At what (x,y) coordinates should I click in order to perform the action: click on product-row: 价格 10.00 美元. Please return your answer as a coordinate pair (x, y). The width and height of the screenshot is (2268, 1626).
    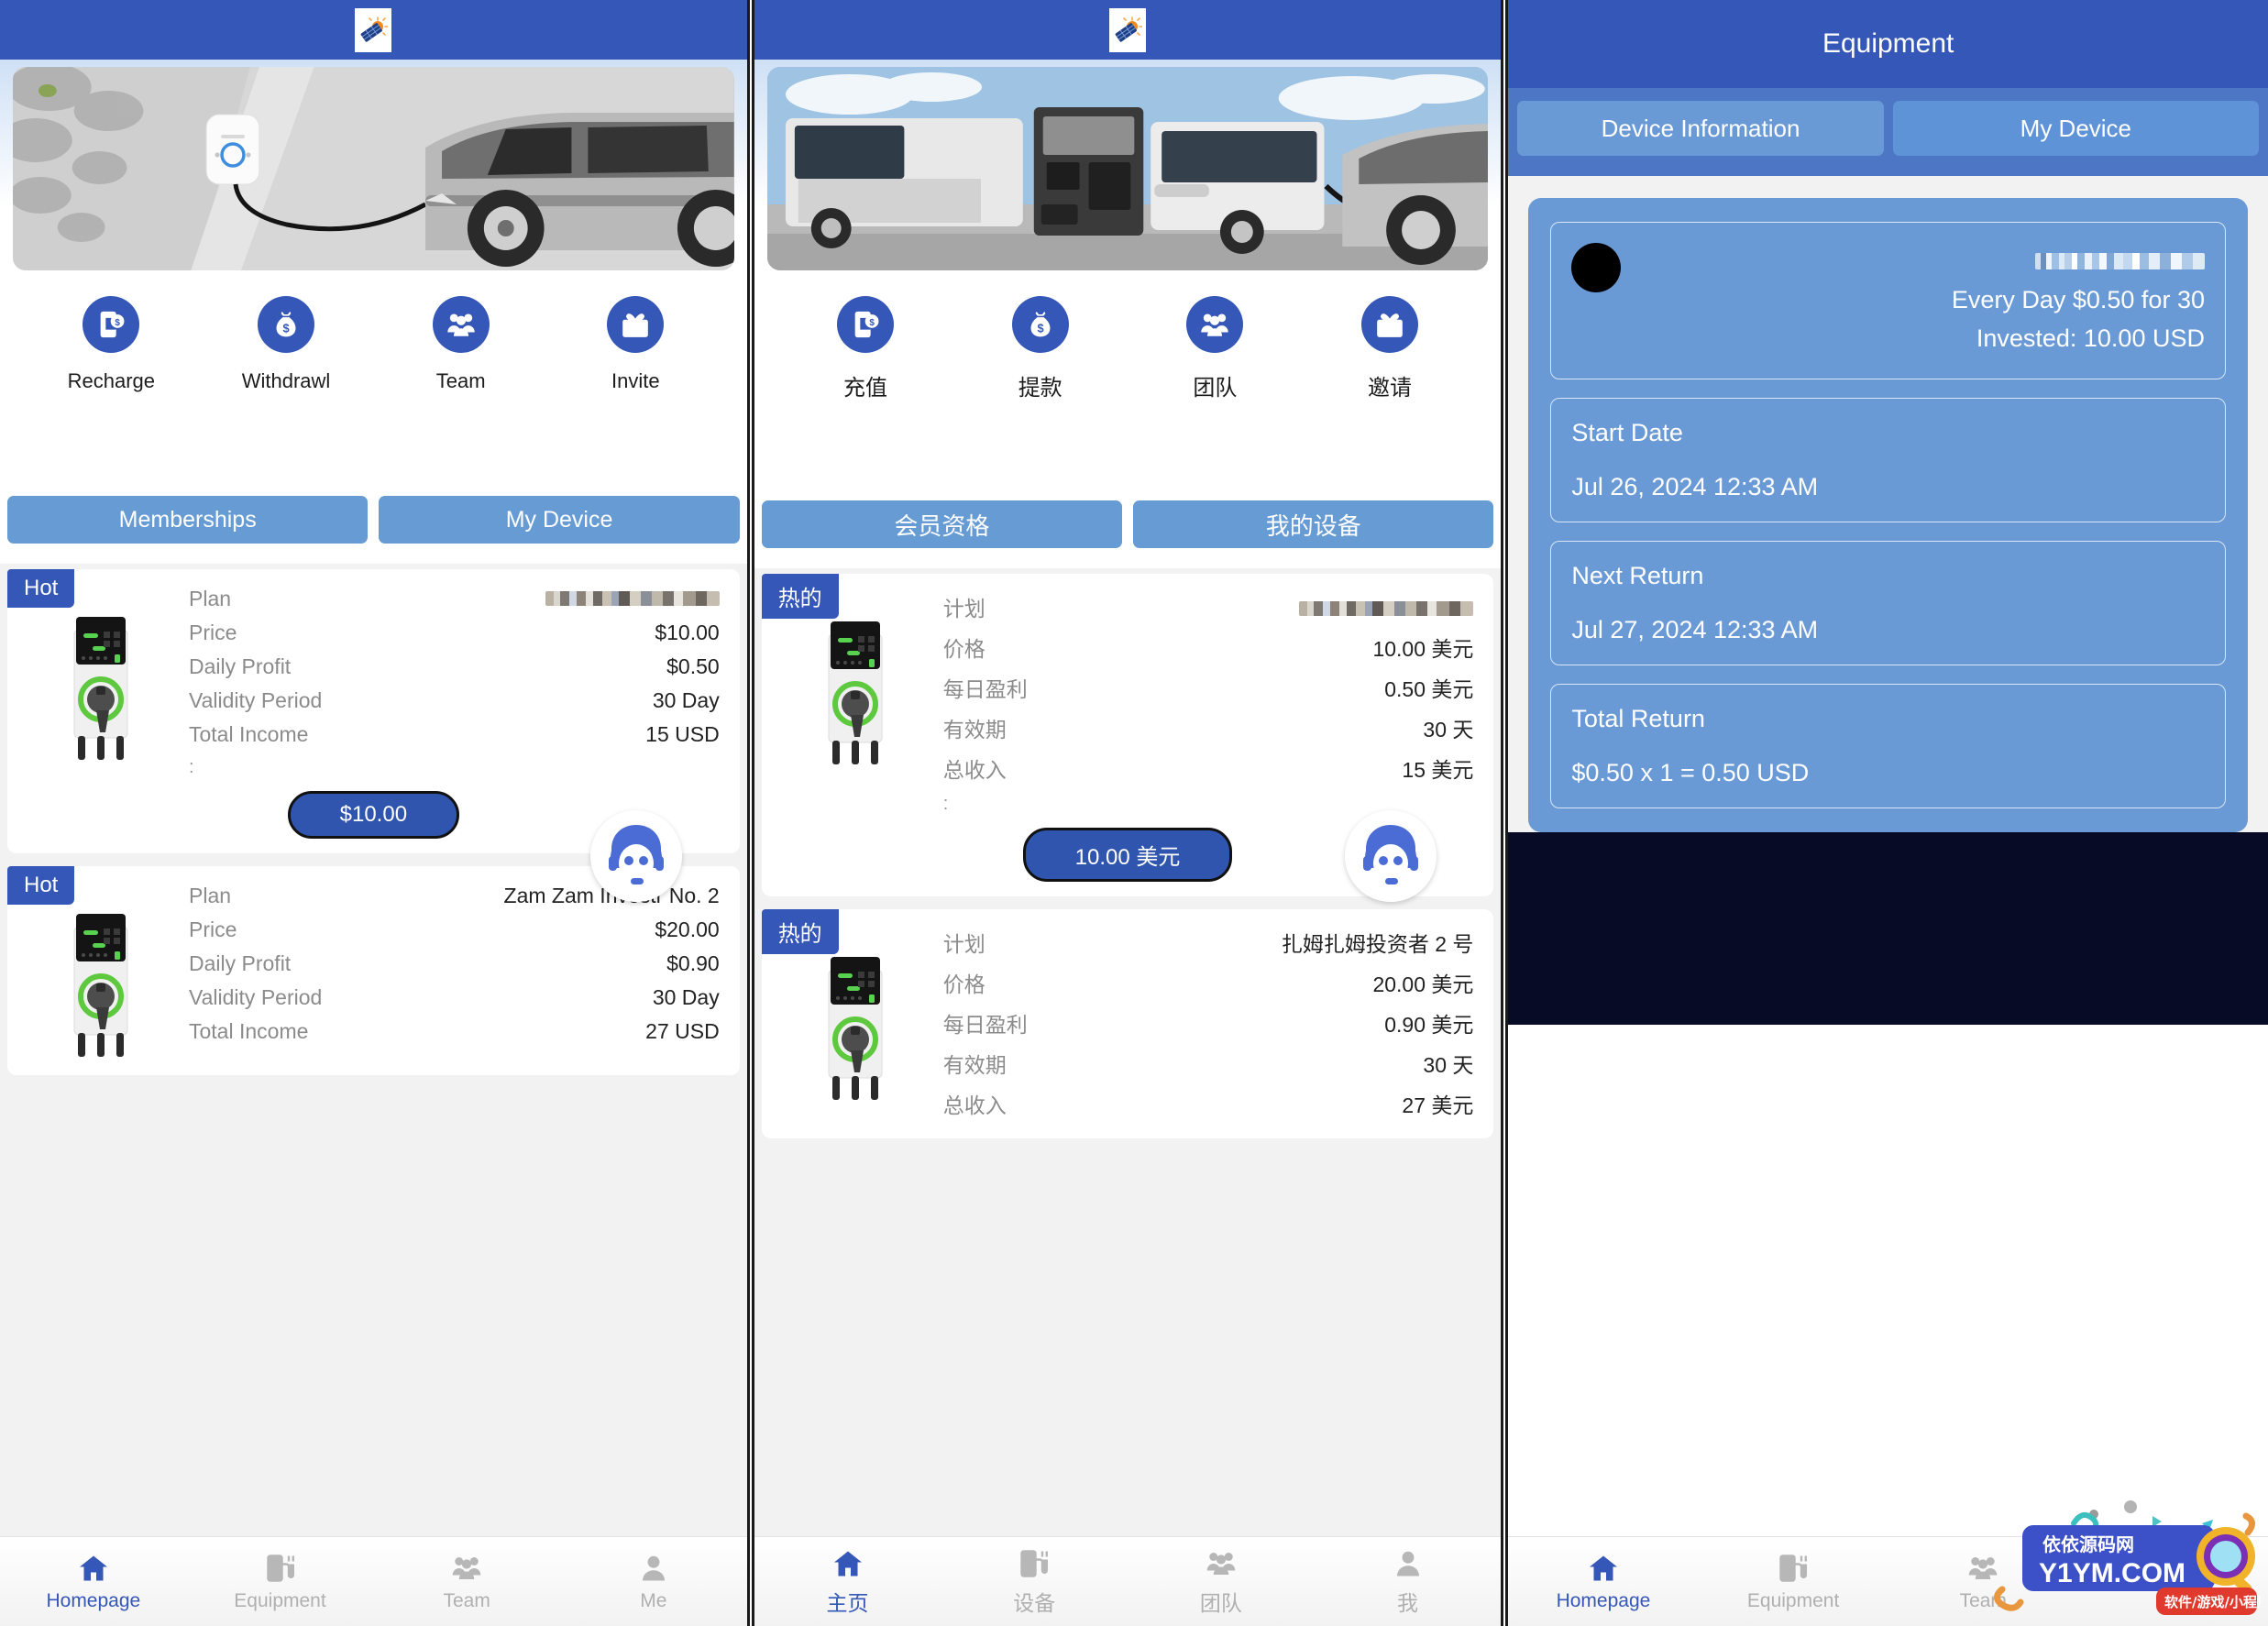
    Looking at the image, I should click on (1209, 647).